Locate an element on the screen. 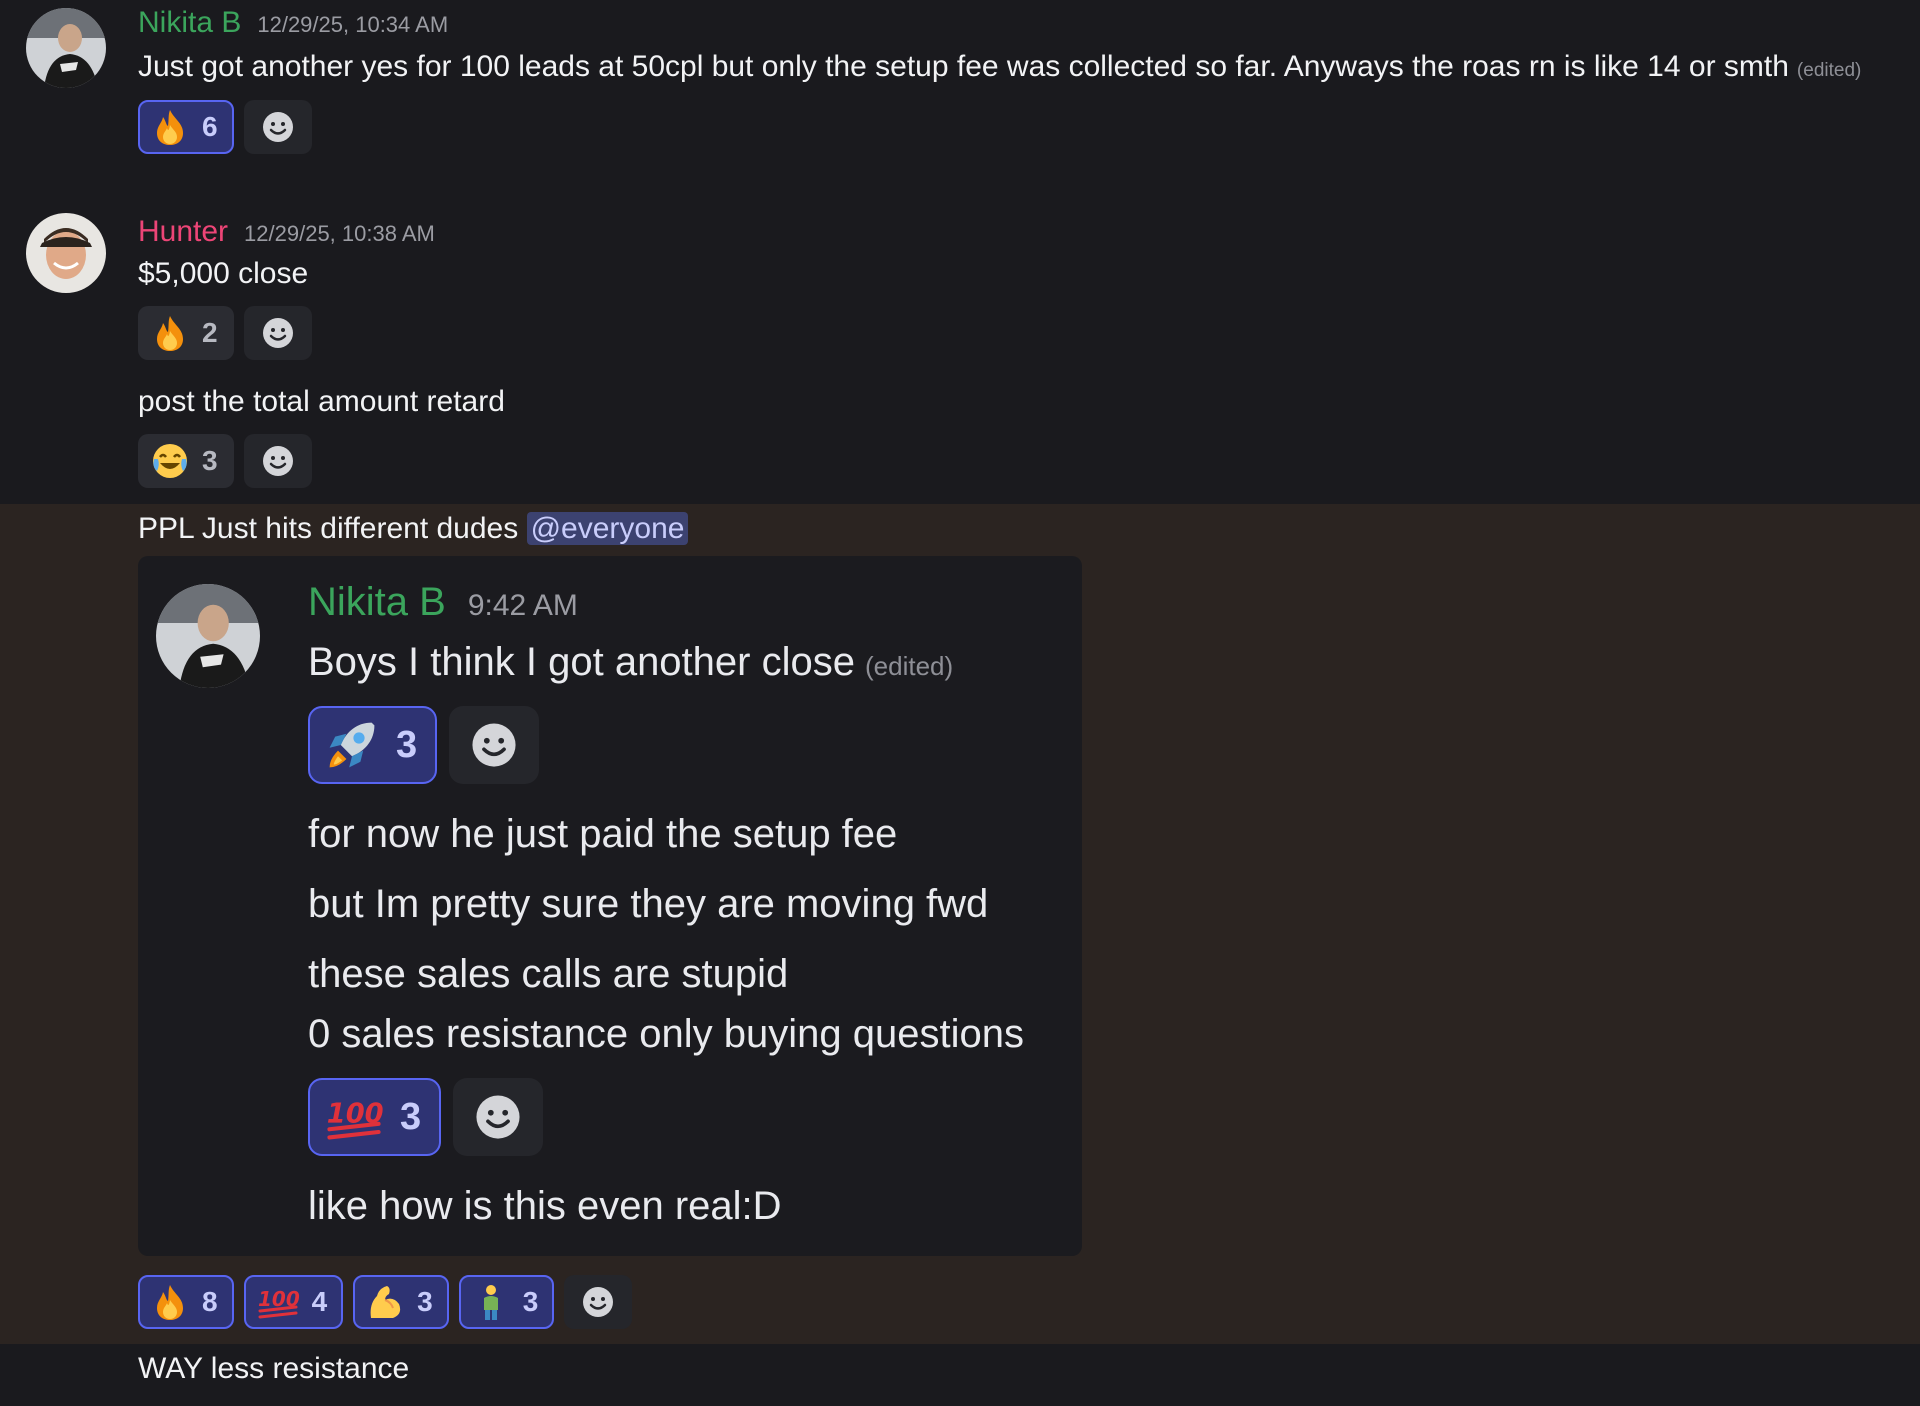 The image size is (1920, 1406). reaction-count: 4 is located at coordinates (319, 1301).